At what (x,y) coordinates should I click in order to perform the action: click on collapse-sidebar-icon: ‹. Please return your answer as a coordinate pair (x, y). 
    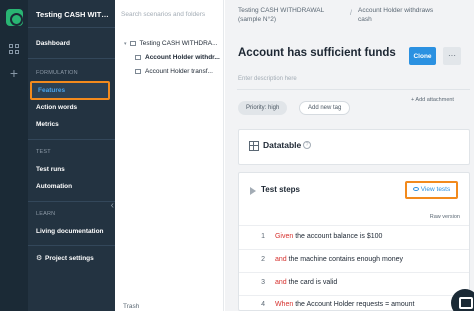
    Looking at the image, I should click on (112, 205).